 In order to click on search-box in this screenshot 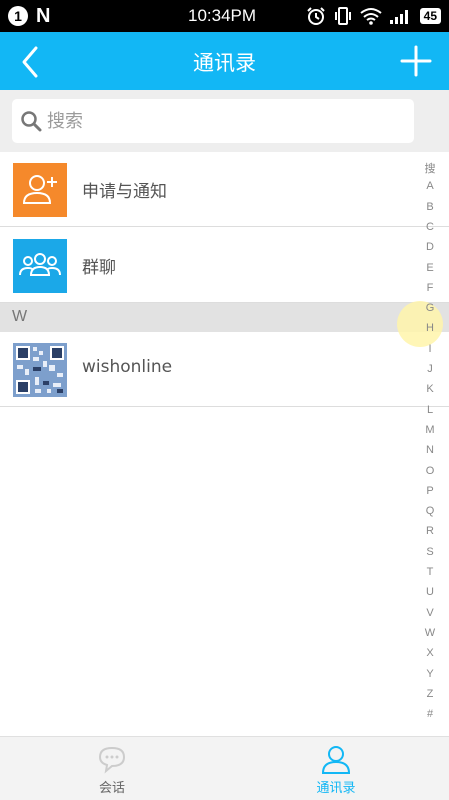, I will do `click(213, 121)`.